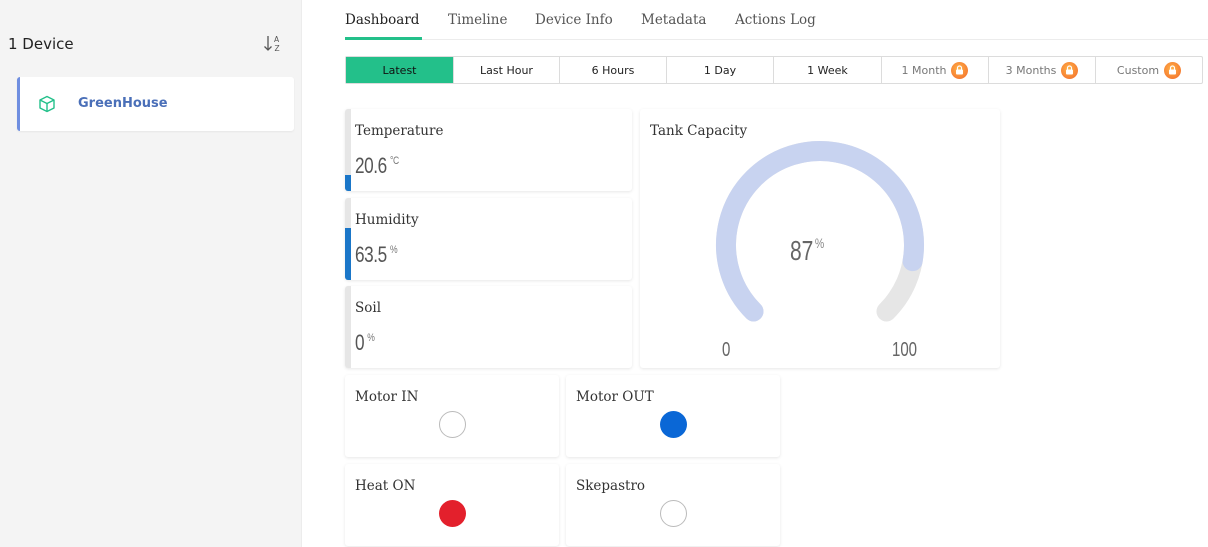 The width and height of the screenshot is (1208, 547). What do you see at coordinates (1031, 70) in the screenshot?
I see `range-label: 3 Months` at bounding box center [1031, 70].